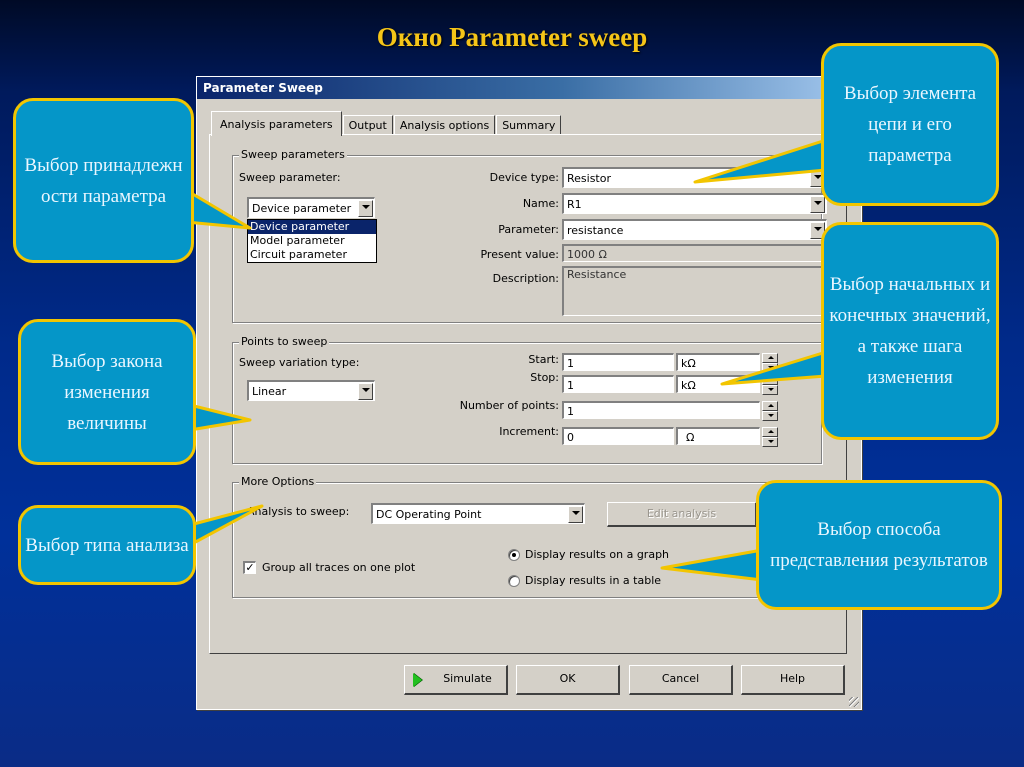 Image resolution: width=1024 pixels, height=767 pixels. Describe the element at coordinates (879, 545) in the screenshot. I see `callout-presentation: Выбор способа представления результатов` at that location.